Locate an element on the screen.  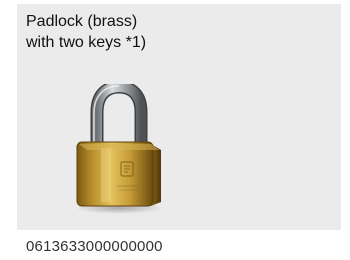
product-code: 0613633000000000 is located at coordinates (94, 246).